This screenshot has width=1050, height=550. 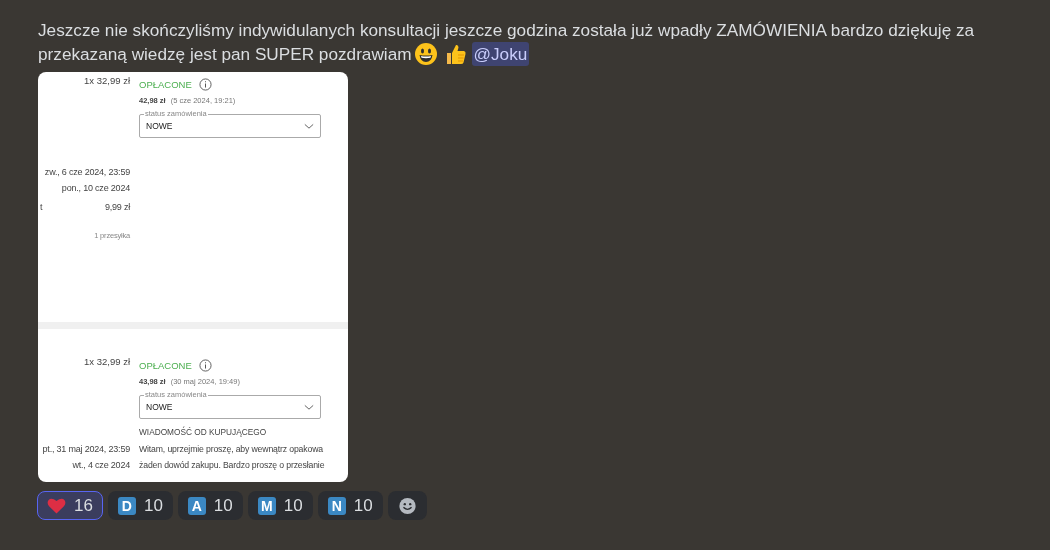 I want to click on reaction-button: D 10, so click(x=140, y=505).